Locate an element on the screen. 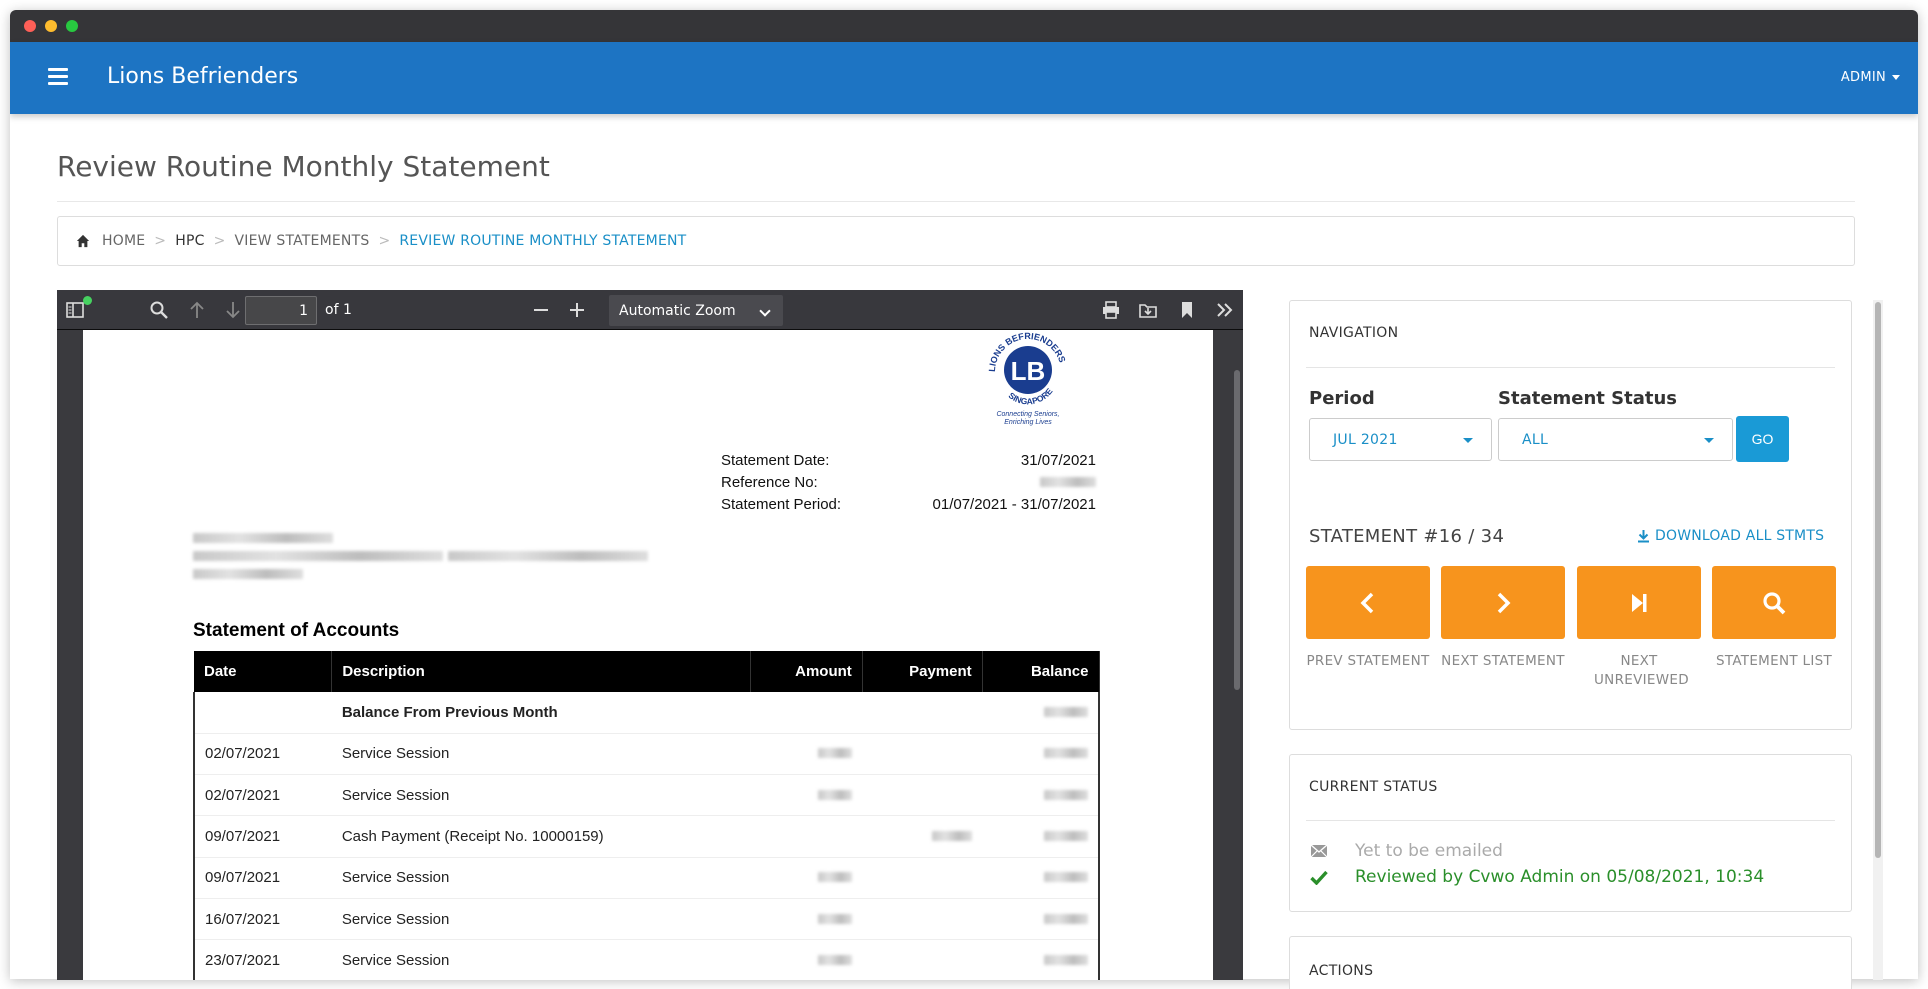  page-number-input is located at coordinates (281, 310).